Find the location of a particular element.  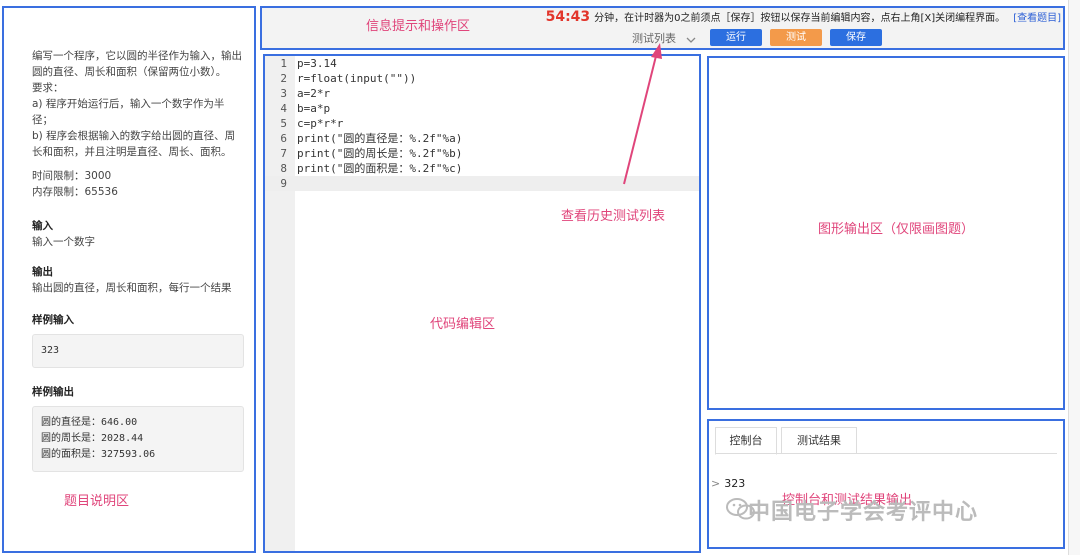

console-output: >323 is located at coordinates (728, 483).